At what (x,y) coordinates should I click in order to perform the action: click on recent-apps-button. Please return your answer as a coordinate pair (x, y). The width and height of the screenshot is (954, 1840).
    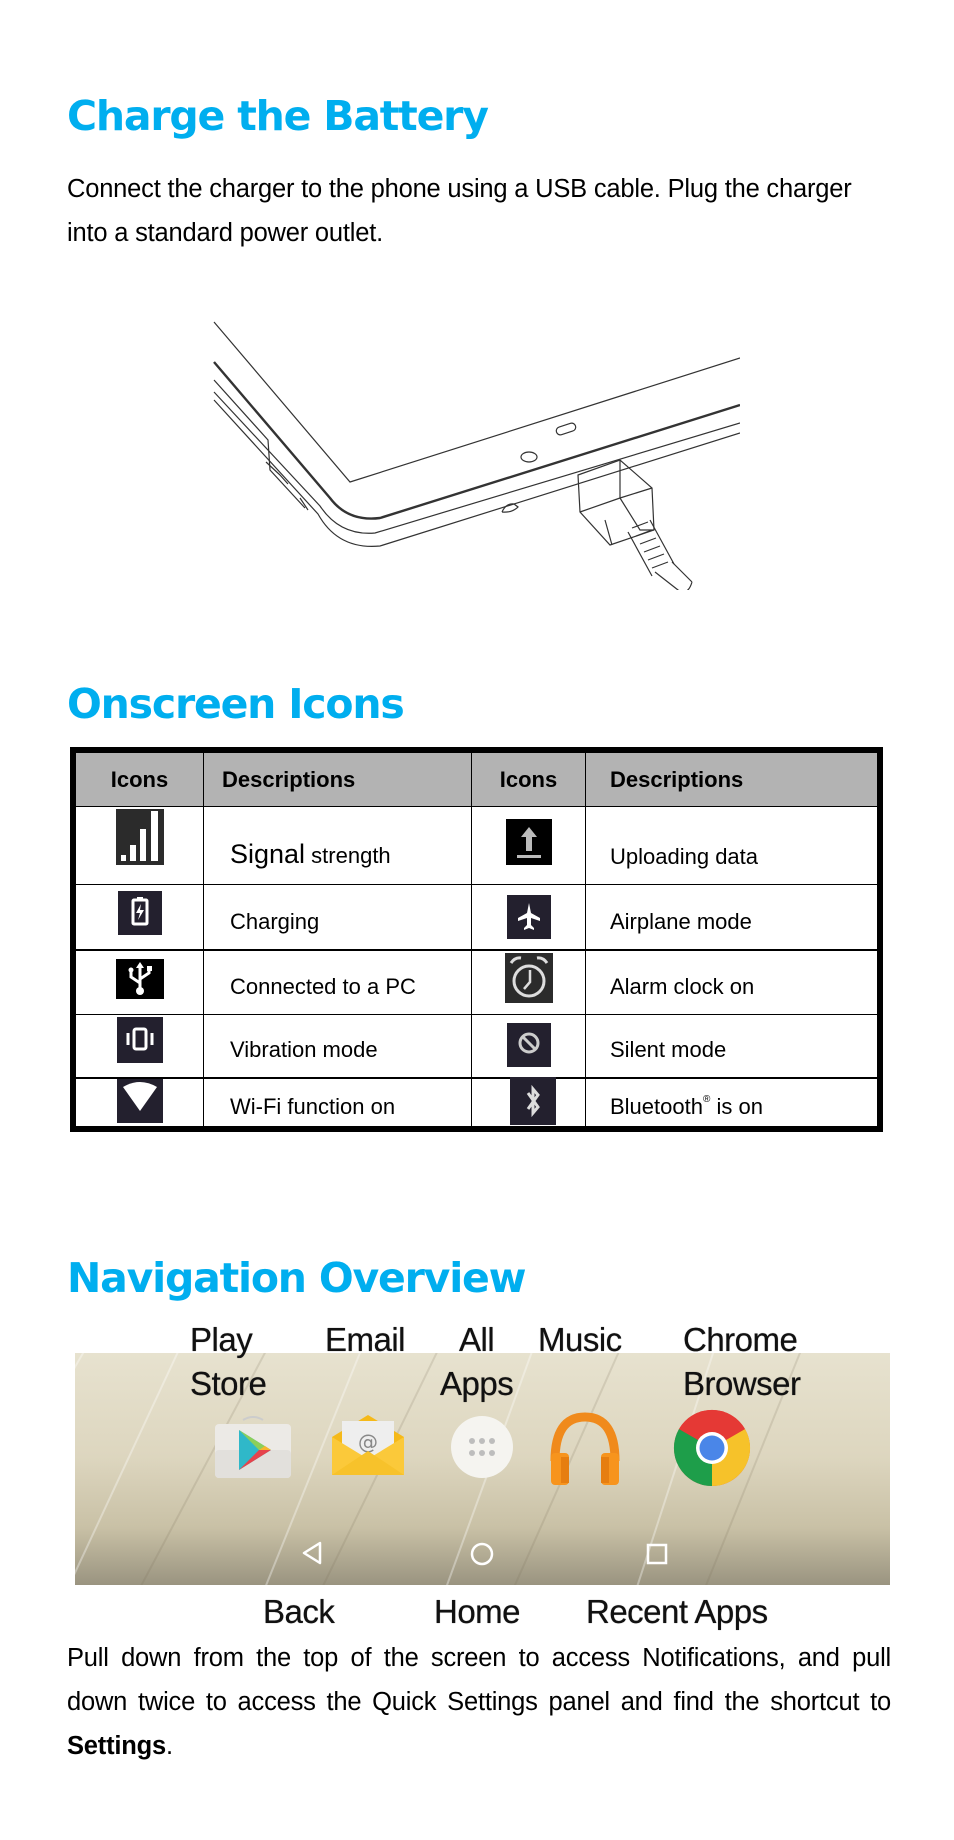
    Looking at the image, I should click on (657, 1554).